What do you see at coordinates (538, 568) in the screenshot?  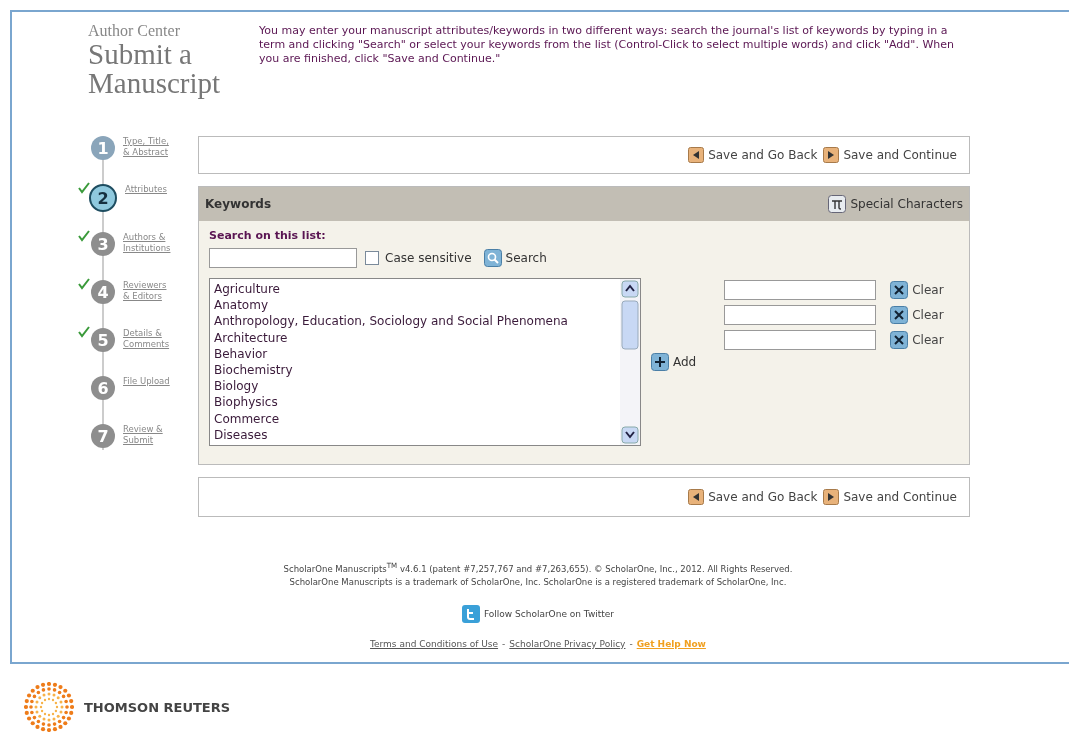 I see `copyright-text: ScholarOne Manuscripts$^{TM}$ v4.6.1 (patent #7,257,767 and #7,263,655). © ScholarOne, Inc., 2012. All Rights Reserved.` at bounding box center [538, 568].